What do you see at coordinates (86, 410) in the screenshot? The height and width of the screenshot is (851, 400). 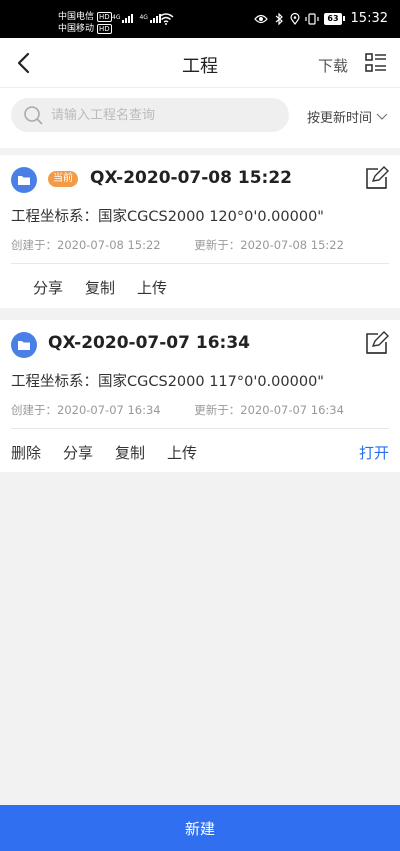 I see `created-time: 创建于：2020-07-07 16:34` at bounding box center [86, 410].